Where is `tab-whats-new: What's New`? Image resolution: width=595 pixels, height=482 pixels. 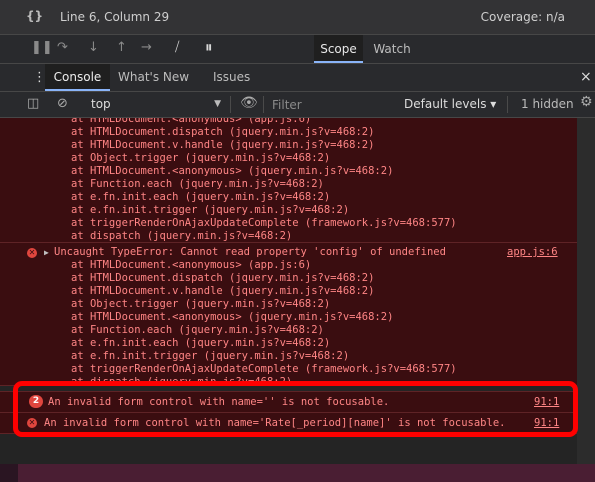
tab-whats-new: What's New is located at coordinates (153, 77).